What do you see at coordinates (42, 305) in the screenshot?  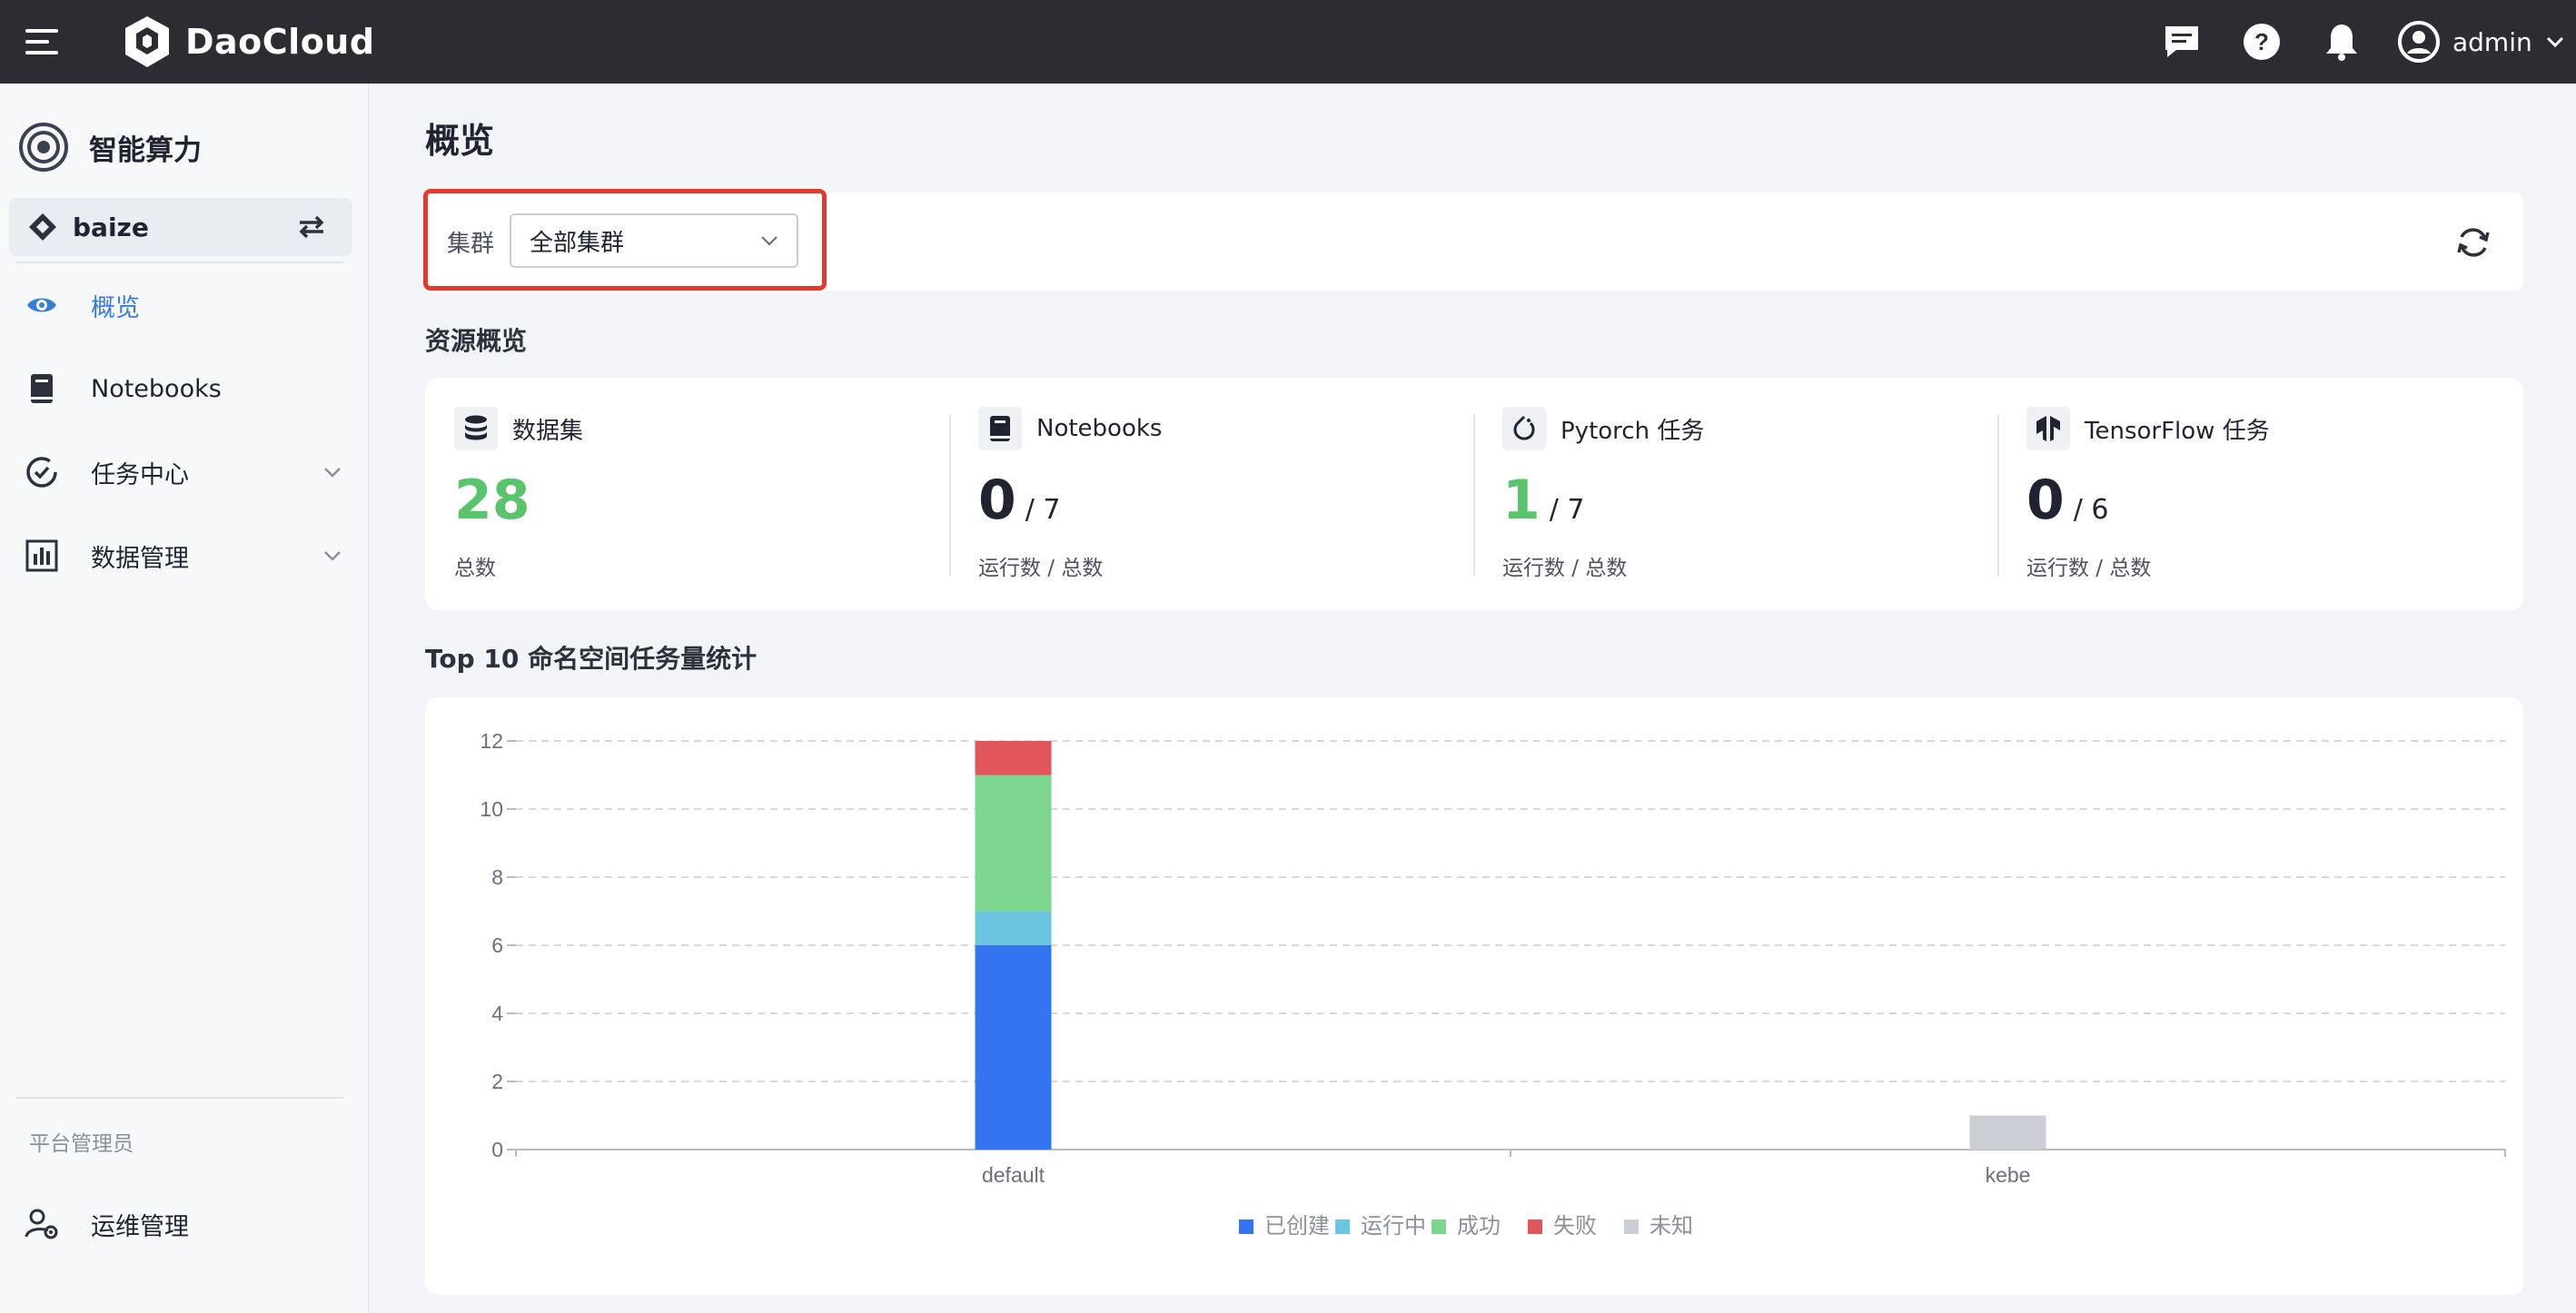 I see `eye-icon` at bounding box center [42, 305].